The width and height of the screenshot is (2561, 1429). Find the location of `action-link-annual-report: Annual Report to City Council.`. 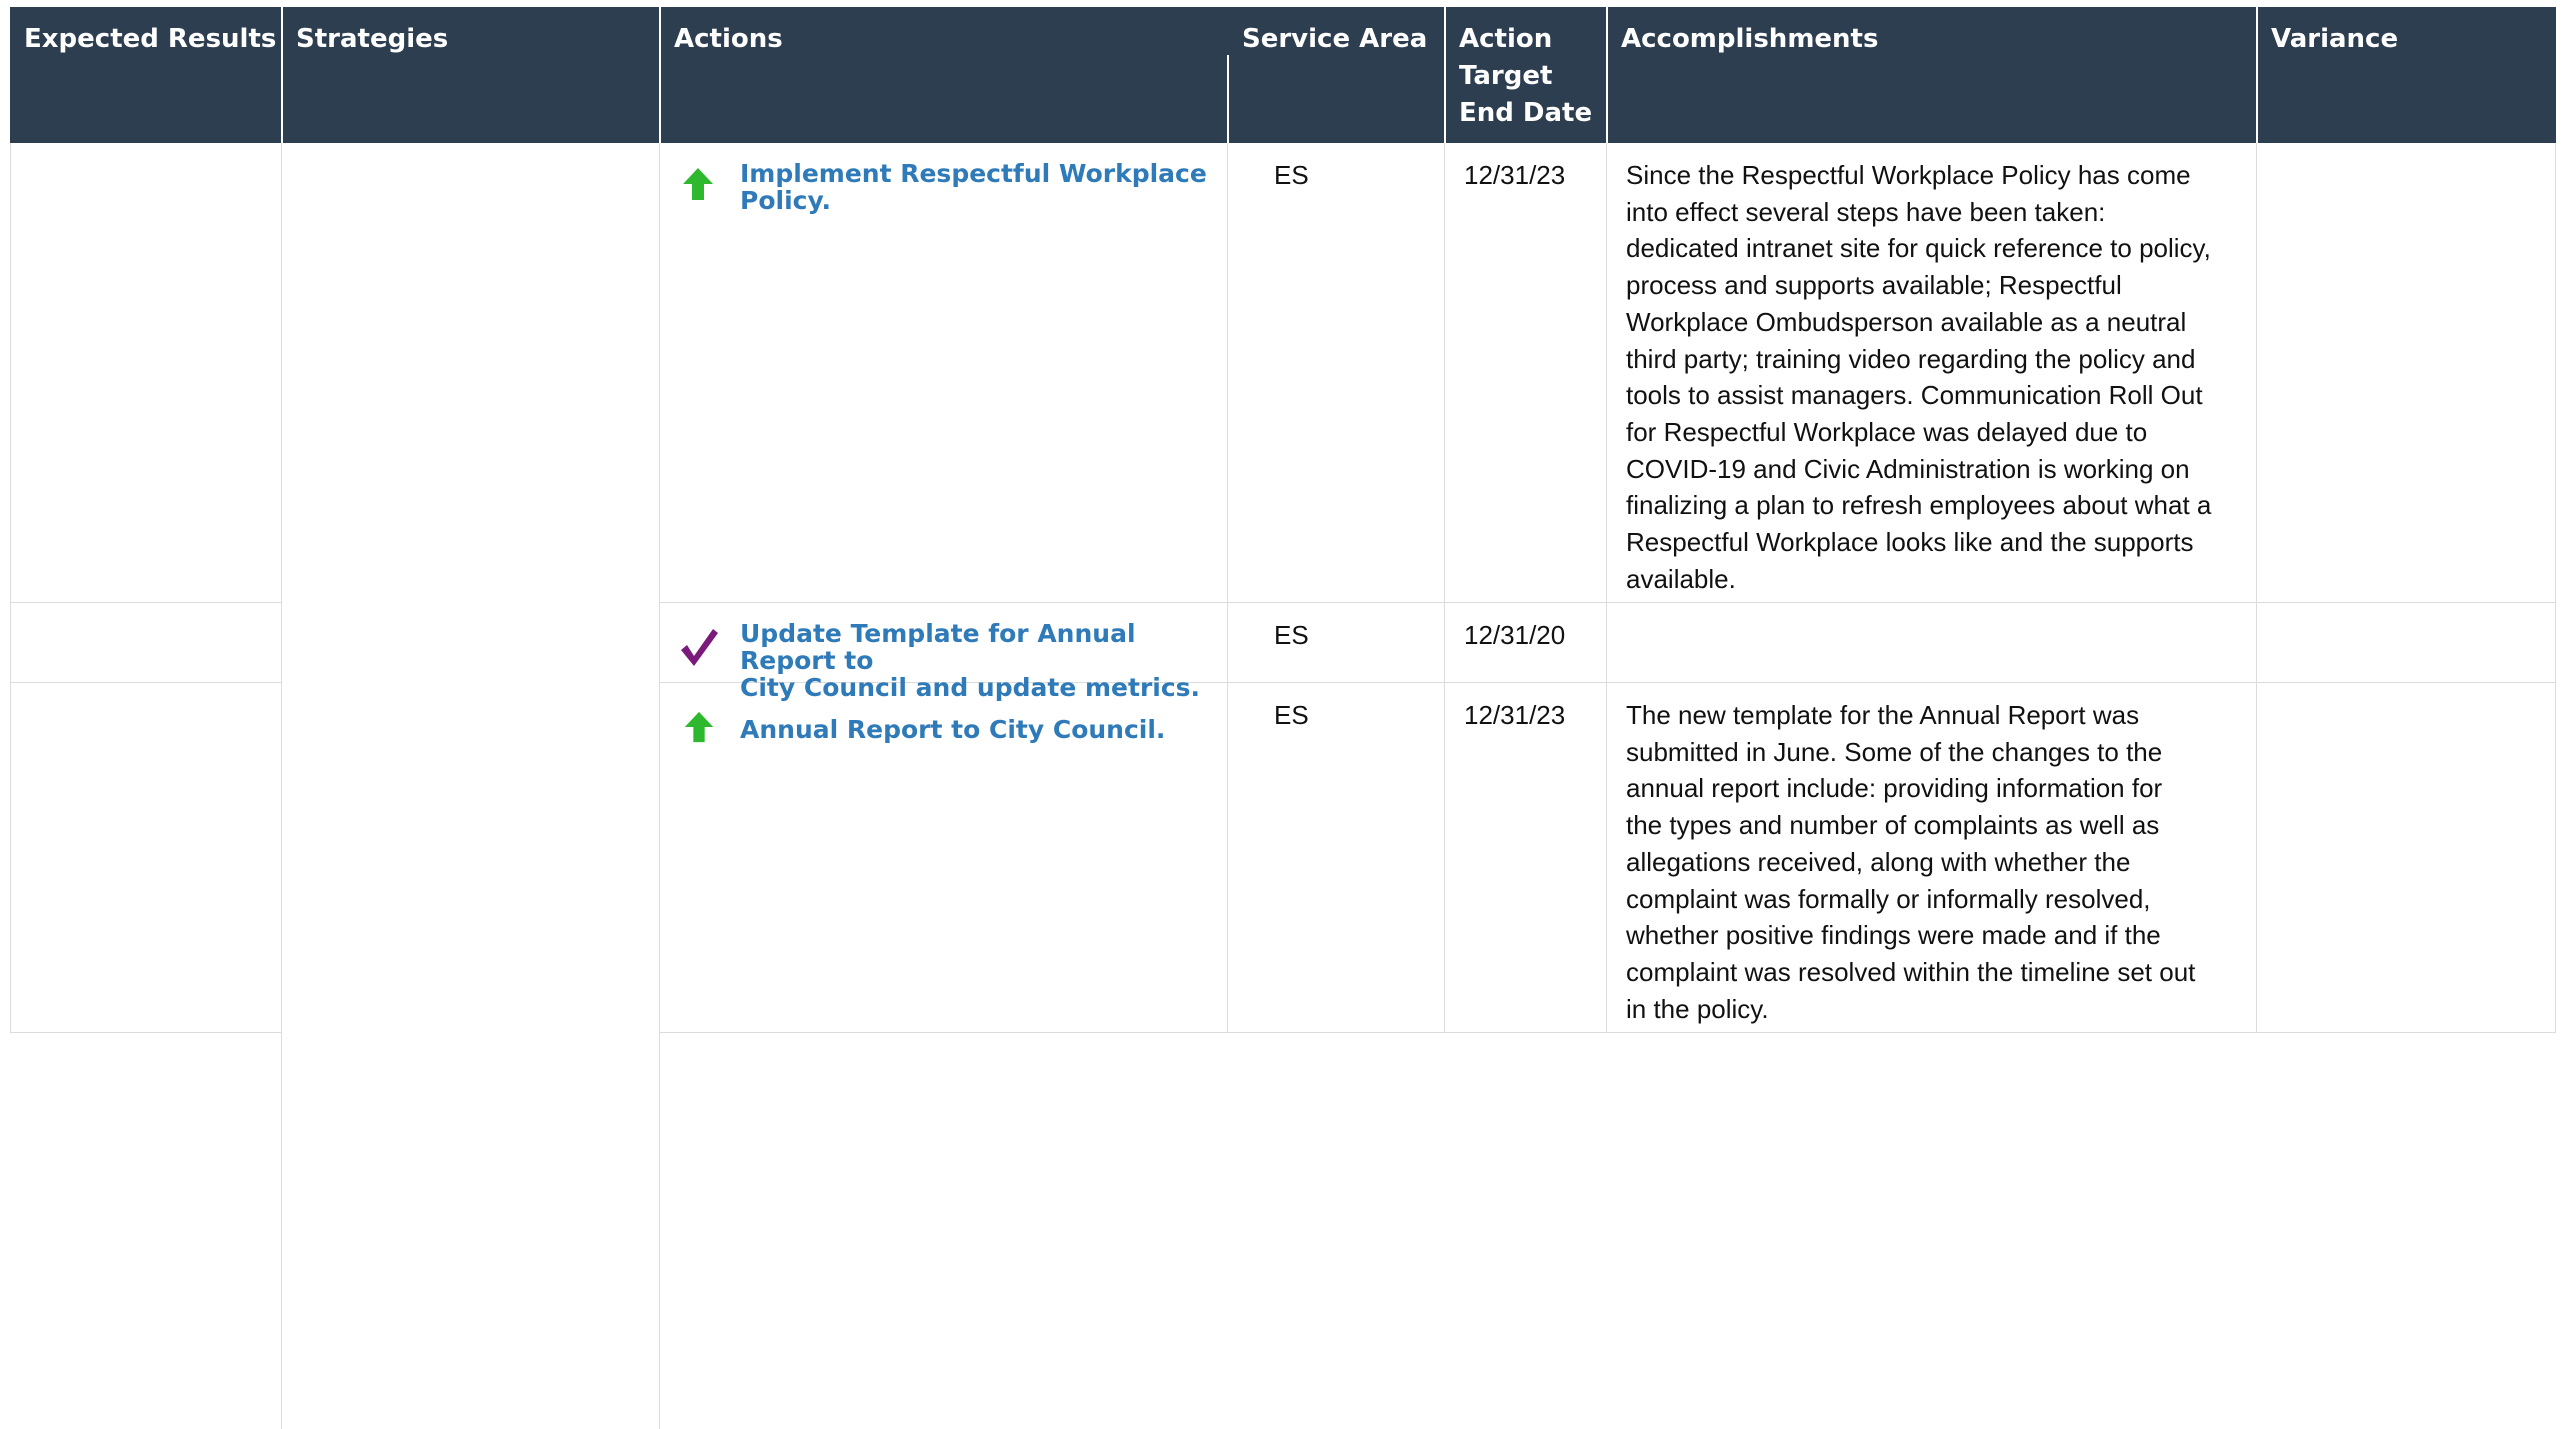

action-link-annual-report: Annual Report to City Council. is located at coordinates (980, 729).